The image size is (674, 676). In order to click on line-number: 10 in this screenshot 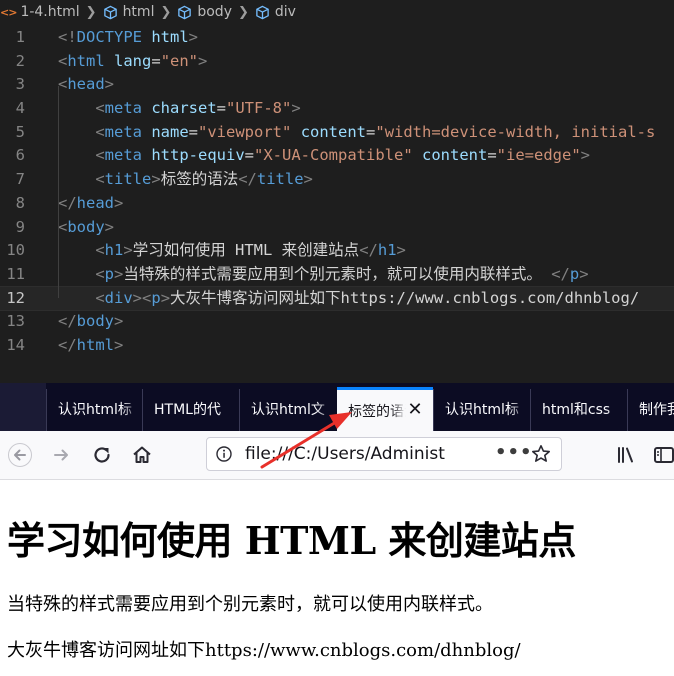, I will do `click(15, 250)`.